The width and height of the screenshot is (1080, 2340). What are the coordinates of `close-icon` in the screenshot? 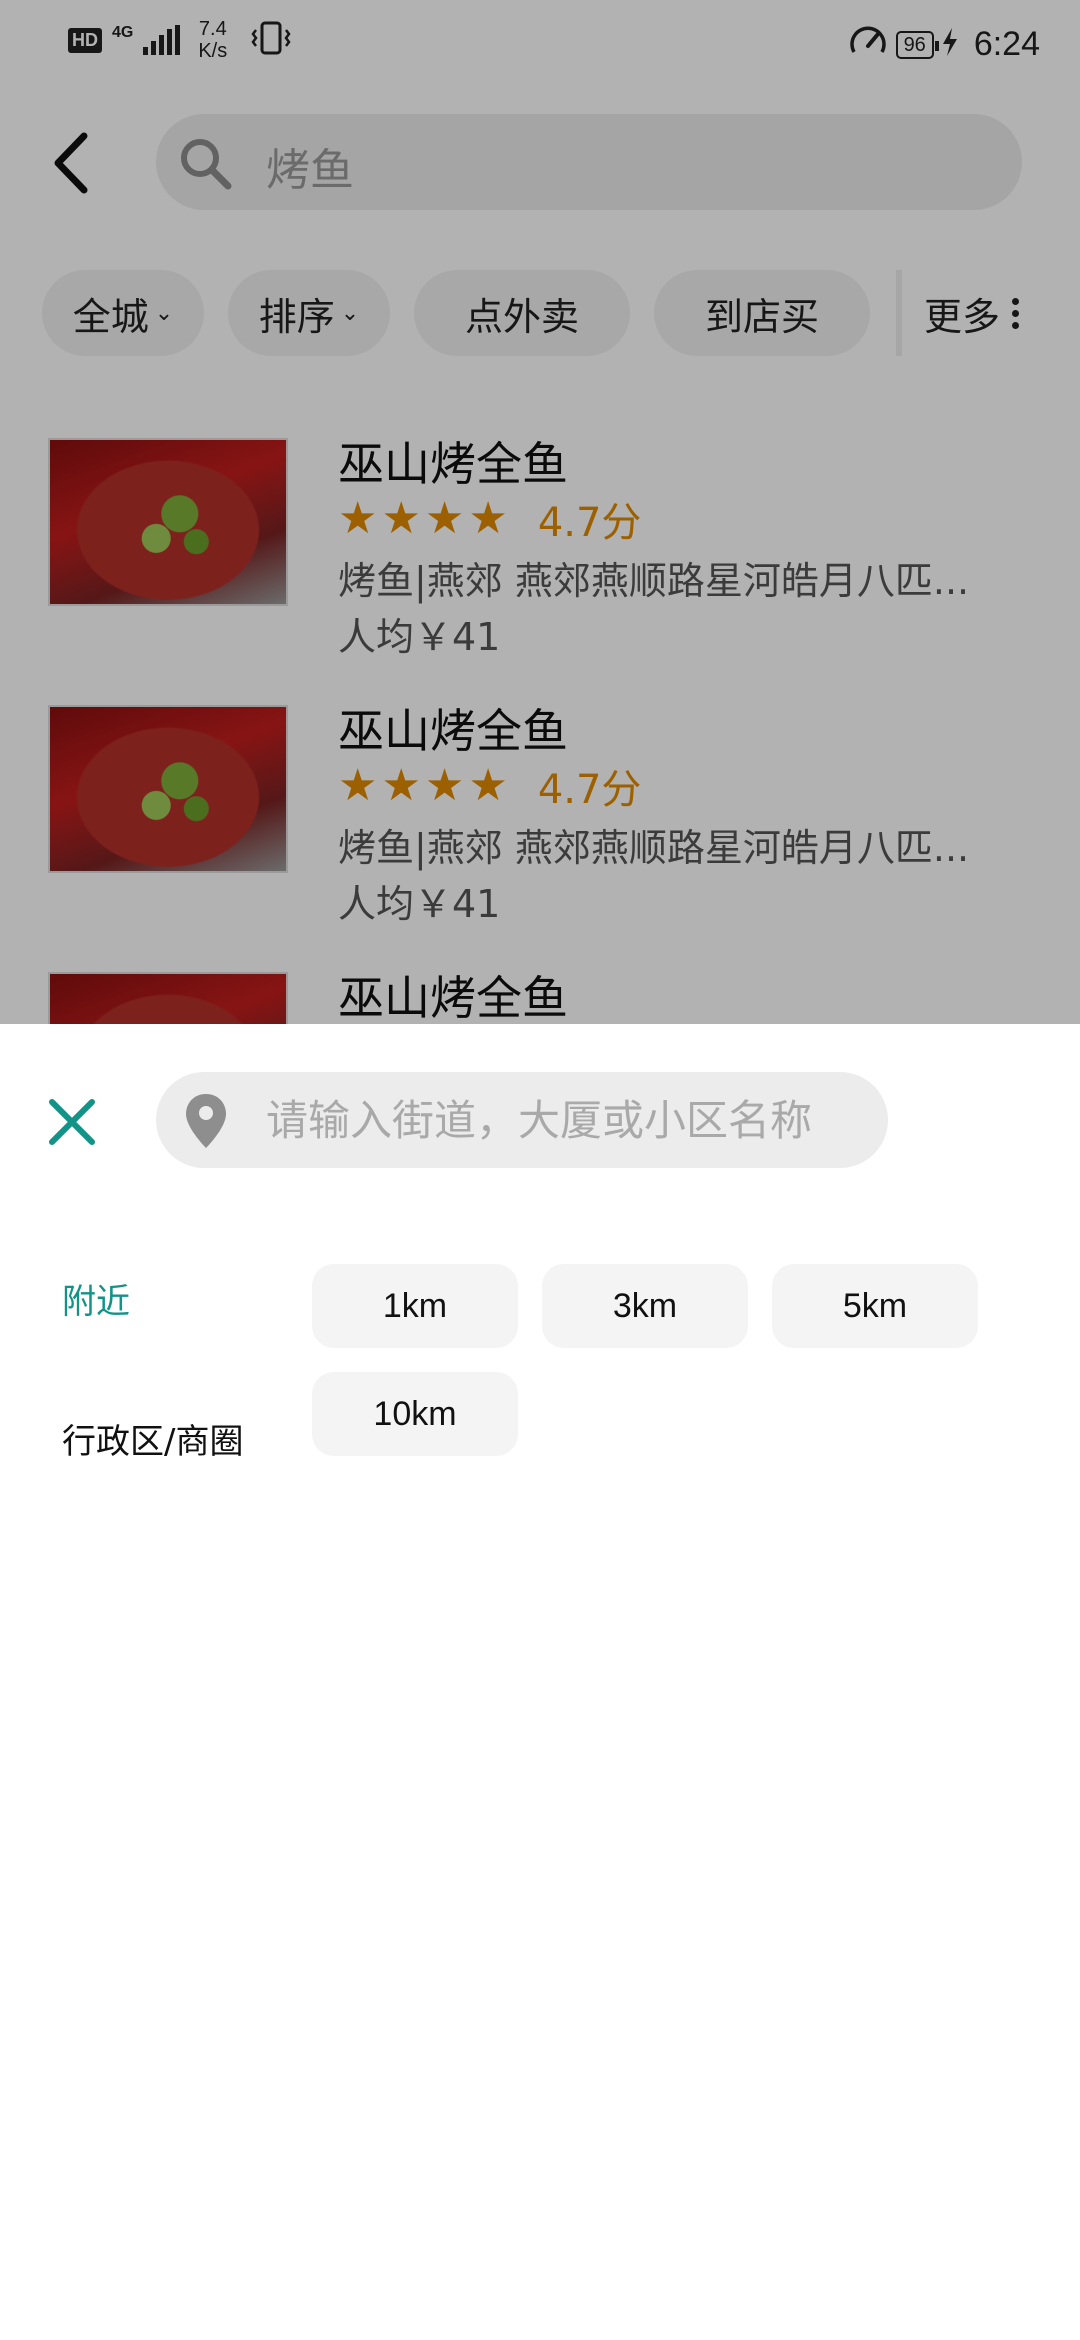 It's located at (72, 1122).